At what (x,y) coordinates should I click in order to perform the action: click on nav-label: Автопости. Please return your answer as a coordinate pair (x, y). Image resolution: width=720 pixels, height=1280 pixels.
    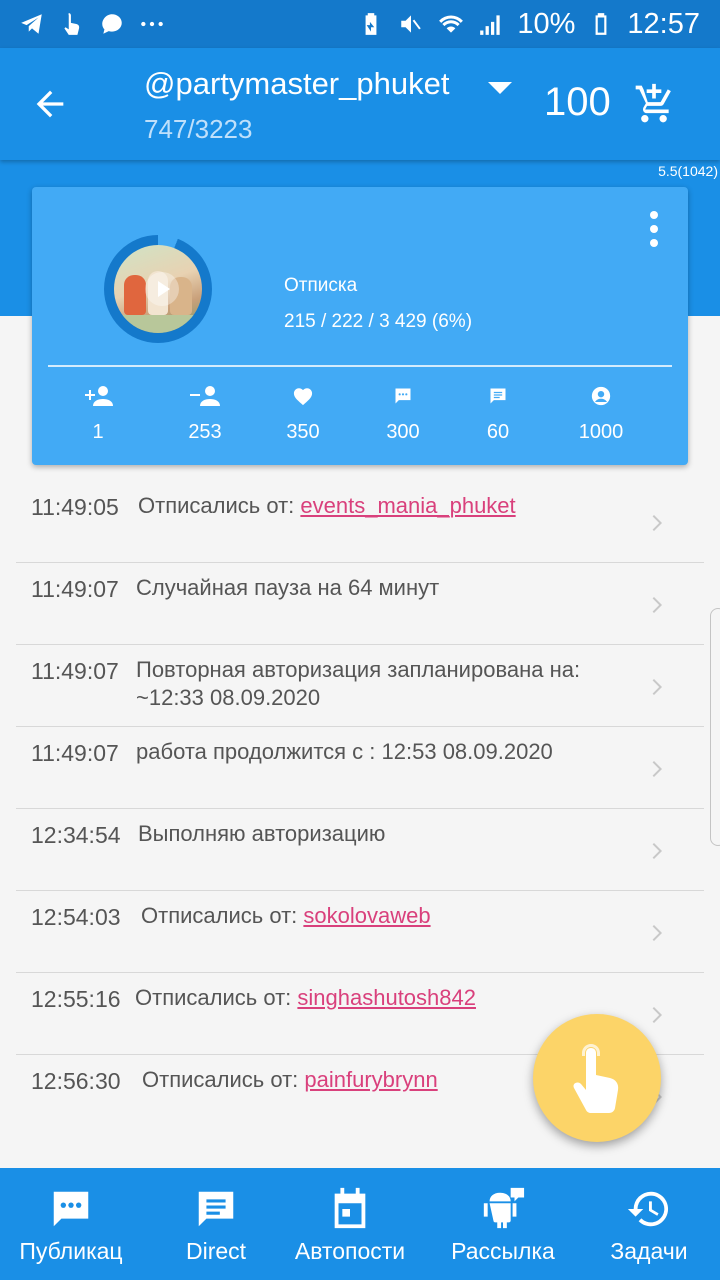
    Looking at the image, I should click on (350, 1251).